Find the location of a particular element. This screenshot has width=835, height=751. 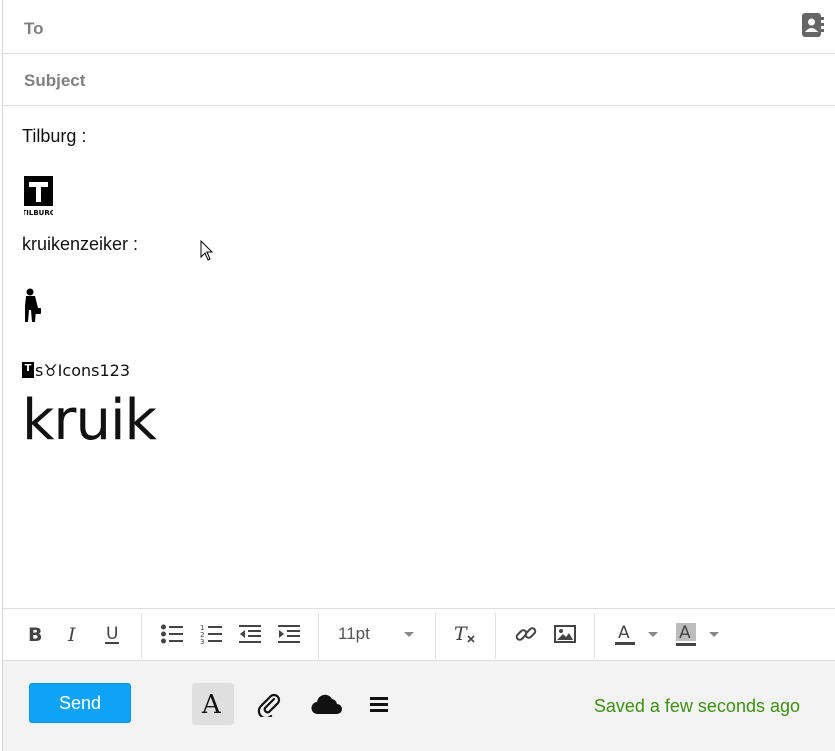

format-toolbar: B I U 123 11pt T A A is located at coordinates (419, 634).